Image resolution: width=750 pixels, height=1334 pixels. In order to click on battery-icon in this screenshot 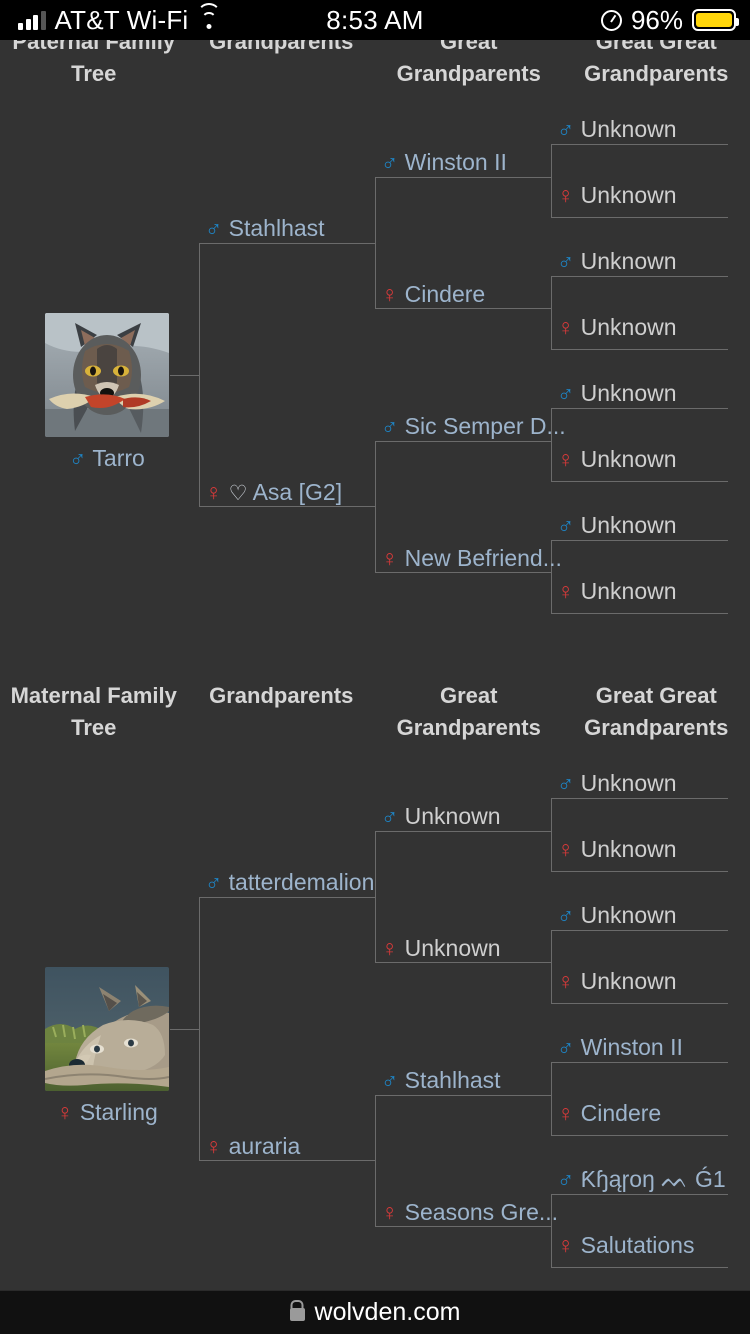, I will do `click(715, 20)`.